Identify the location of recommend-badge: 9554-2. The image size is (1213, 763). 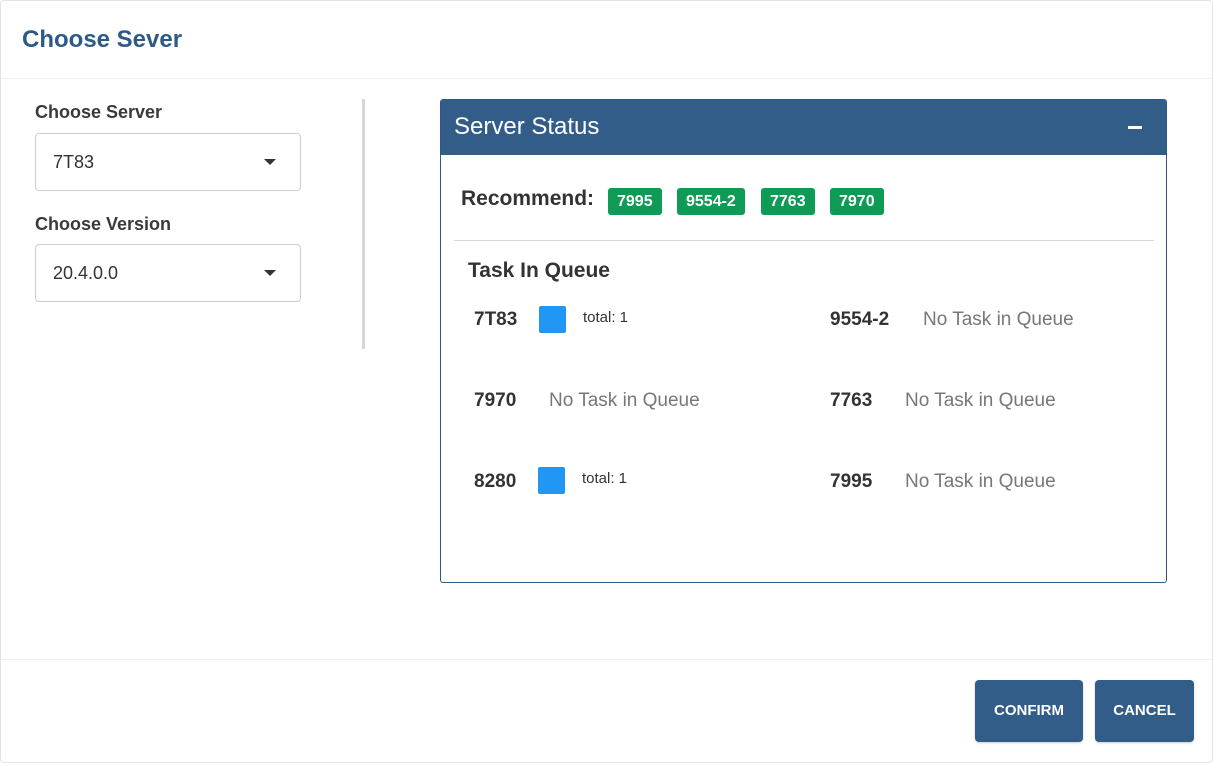
(711, 201).